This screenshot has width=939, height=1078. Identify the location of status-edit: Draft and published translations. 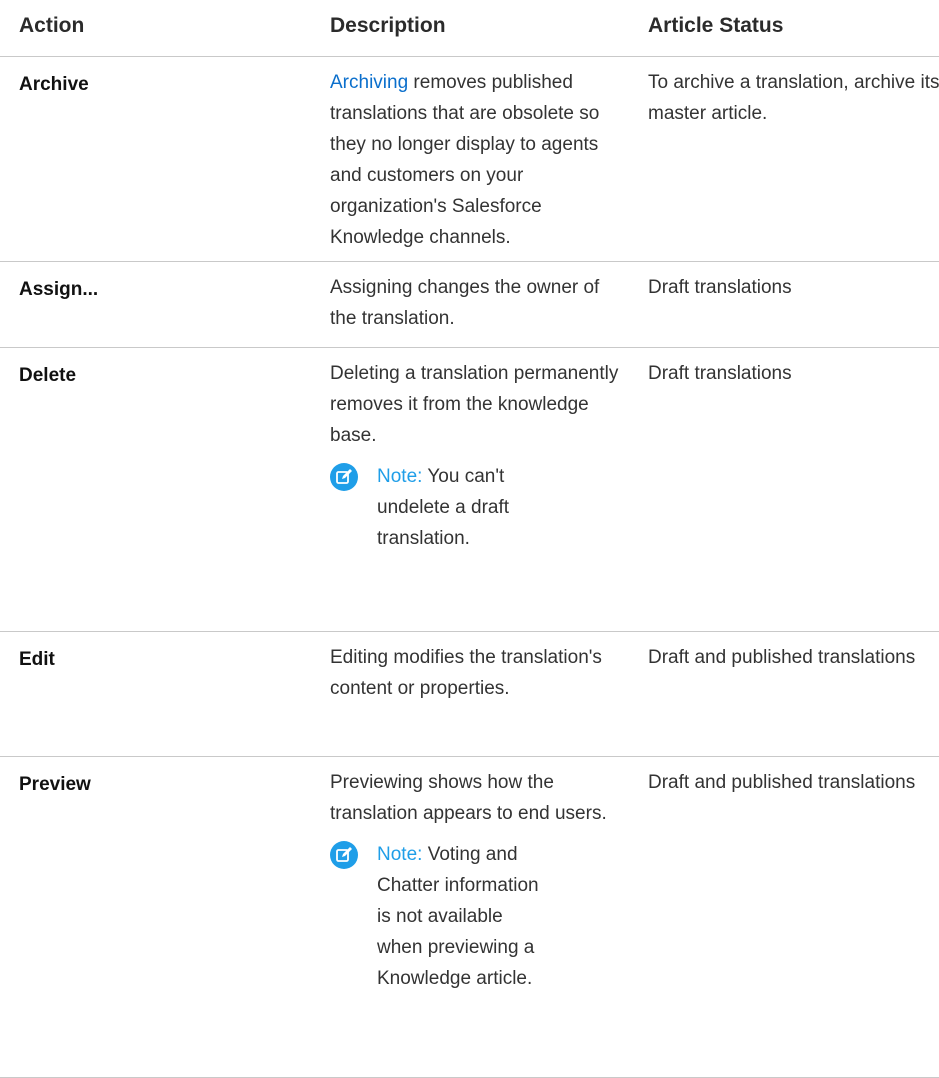
(782, 657).